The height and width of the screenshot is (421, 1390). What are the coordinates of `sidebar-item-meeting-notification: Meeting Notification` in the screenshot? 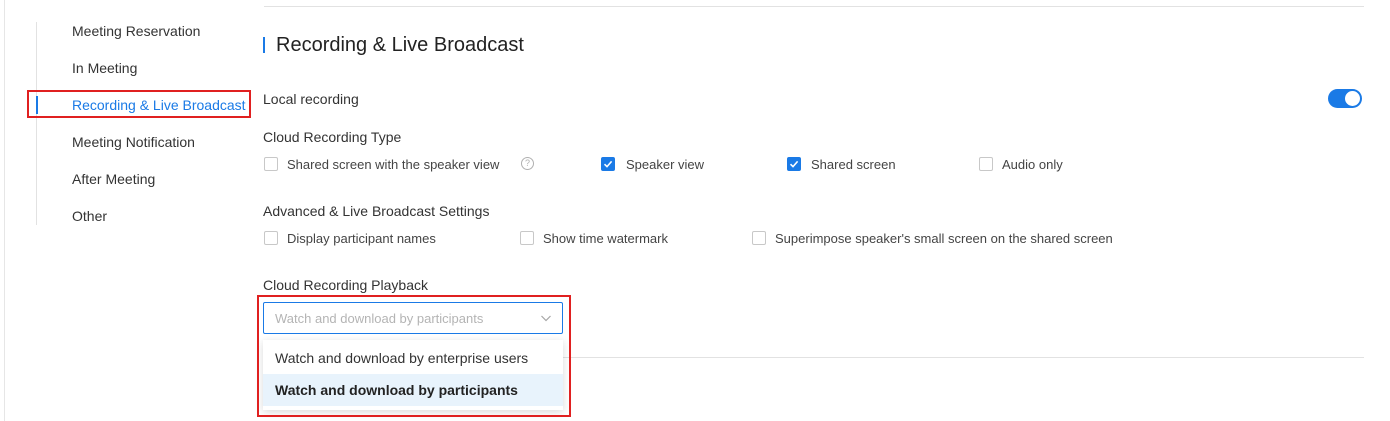 It's located at (133, 142).